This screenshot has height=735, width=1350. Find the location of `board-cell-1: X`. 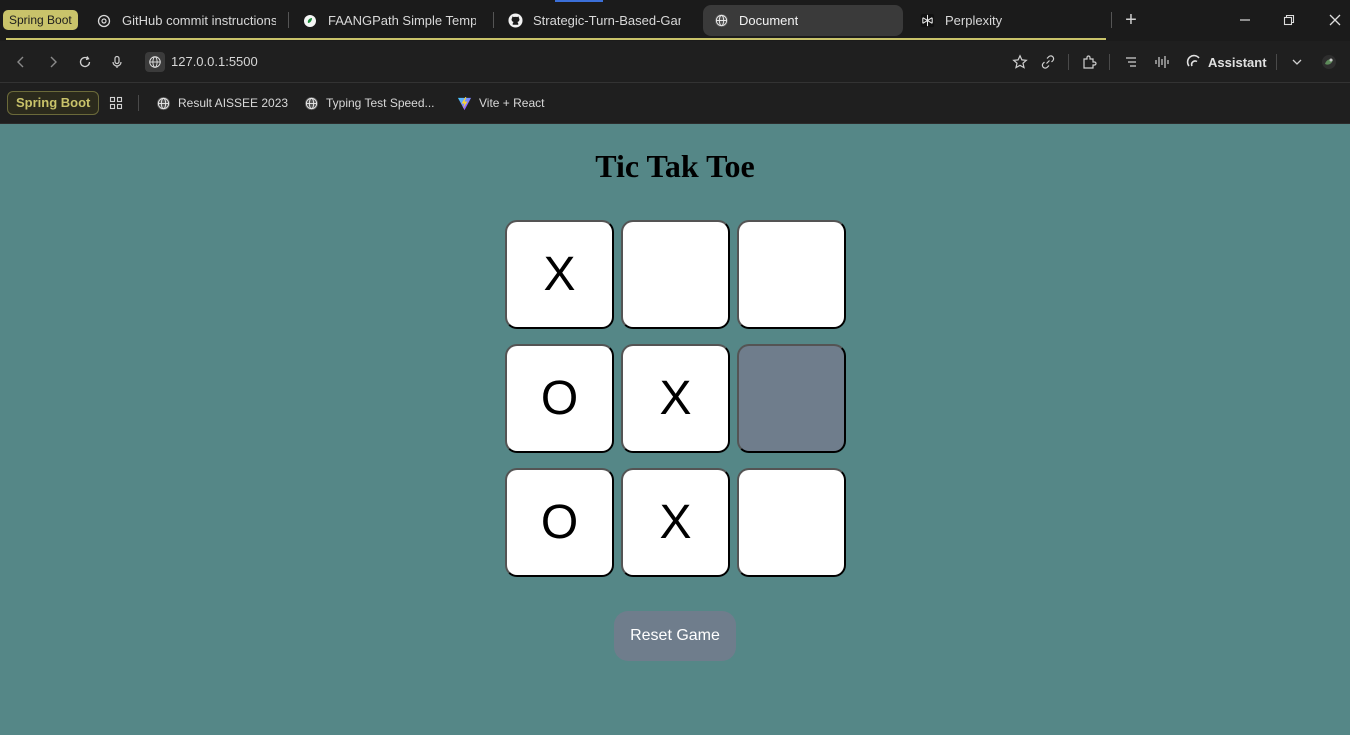

board-cell-1: X is located at coordinates (559, 274).